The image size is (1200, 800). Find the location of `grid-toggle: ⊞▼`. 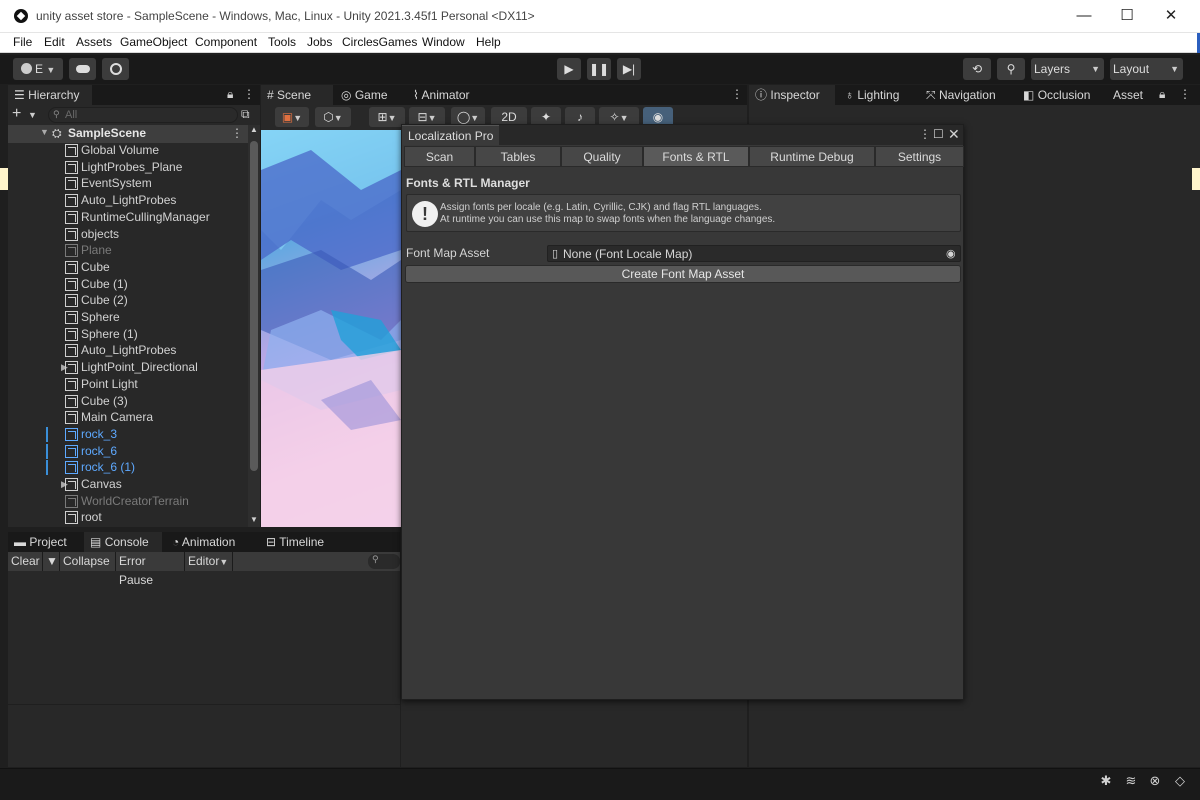

grid-toggle: ⊞▼ is located at coordinates (387, 117).